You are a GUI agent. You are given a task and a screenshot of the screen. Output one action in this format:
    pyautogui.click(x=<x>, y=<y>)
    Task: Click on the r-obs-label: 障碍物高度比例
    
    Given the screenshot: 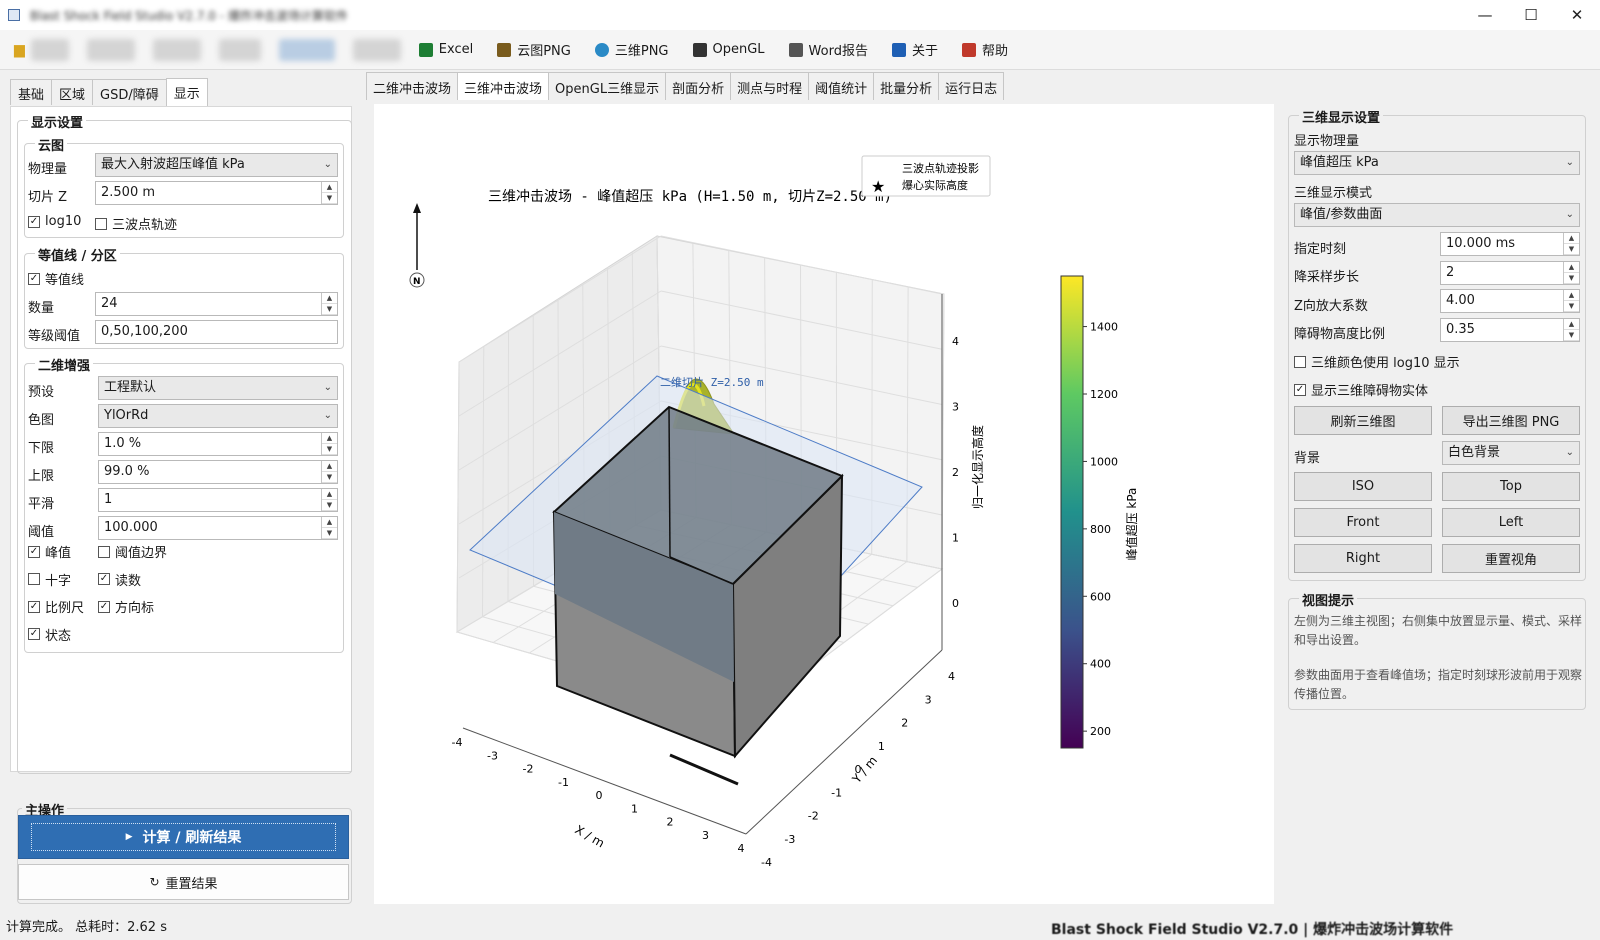 What is the action you would take?
    pyautogui.click(x=1340, y=334)
    